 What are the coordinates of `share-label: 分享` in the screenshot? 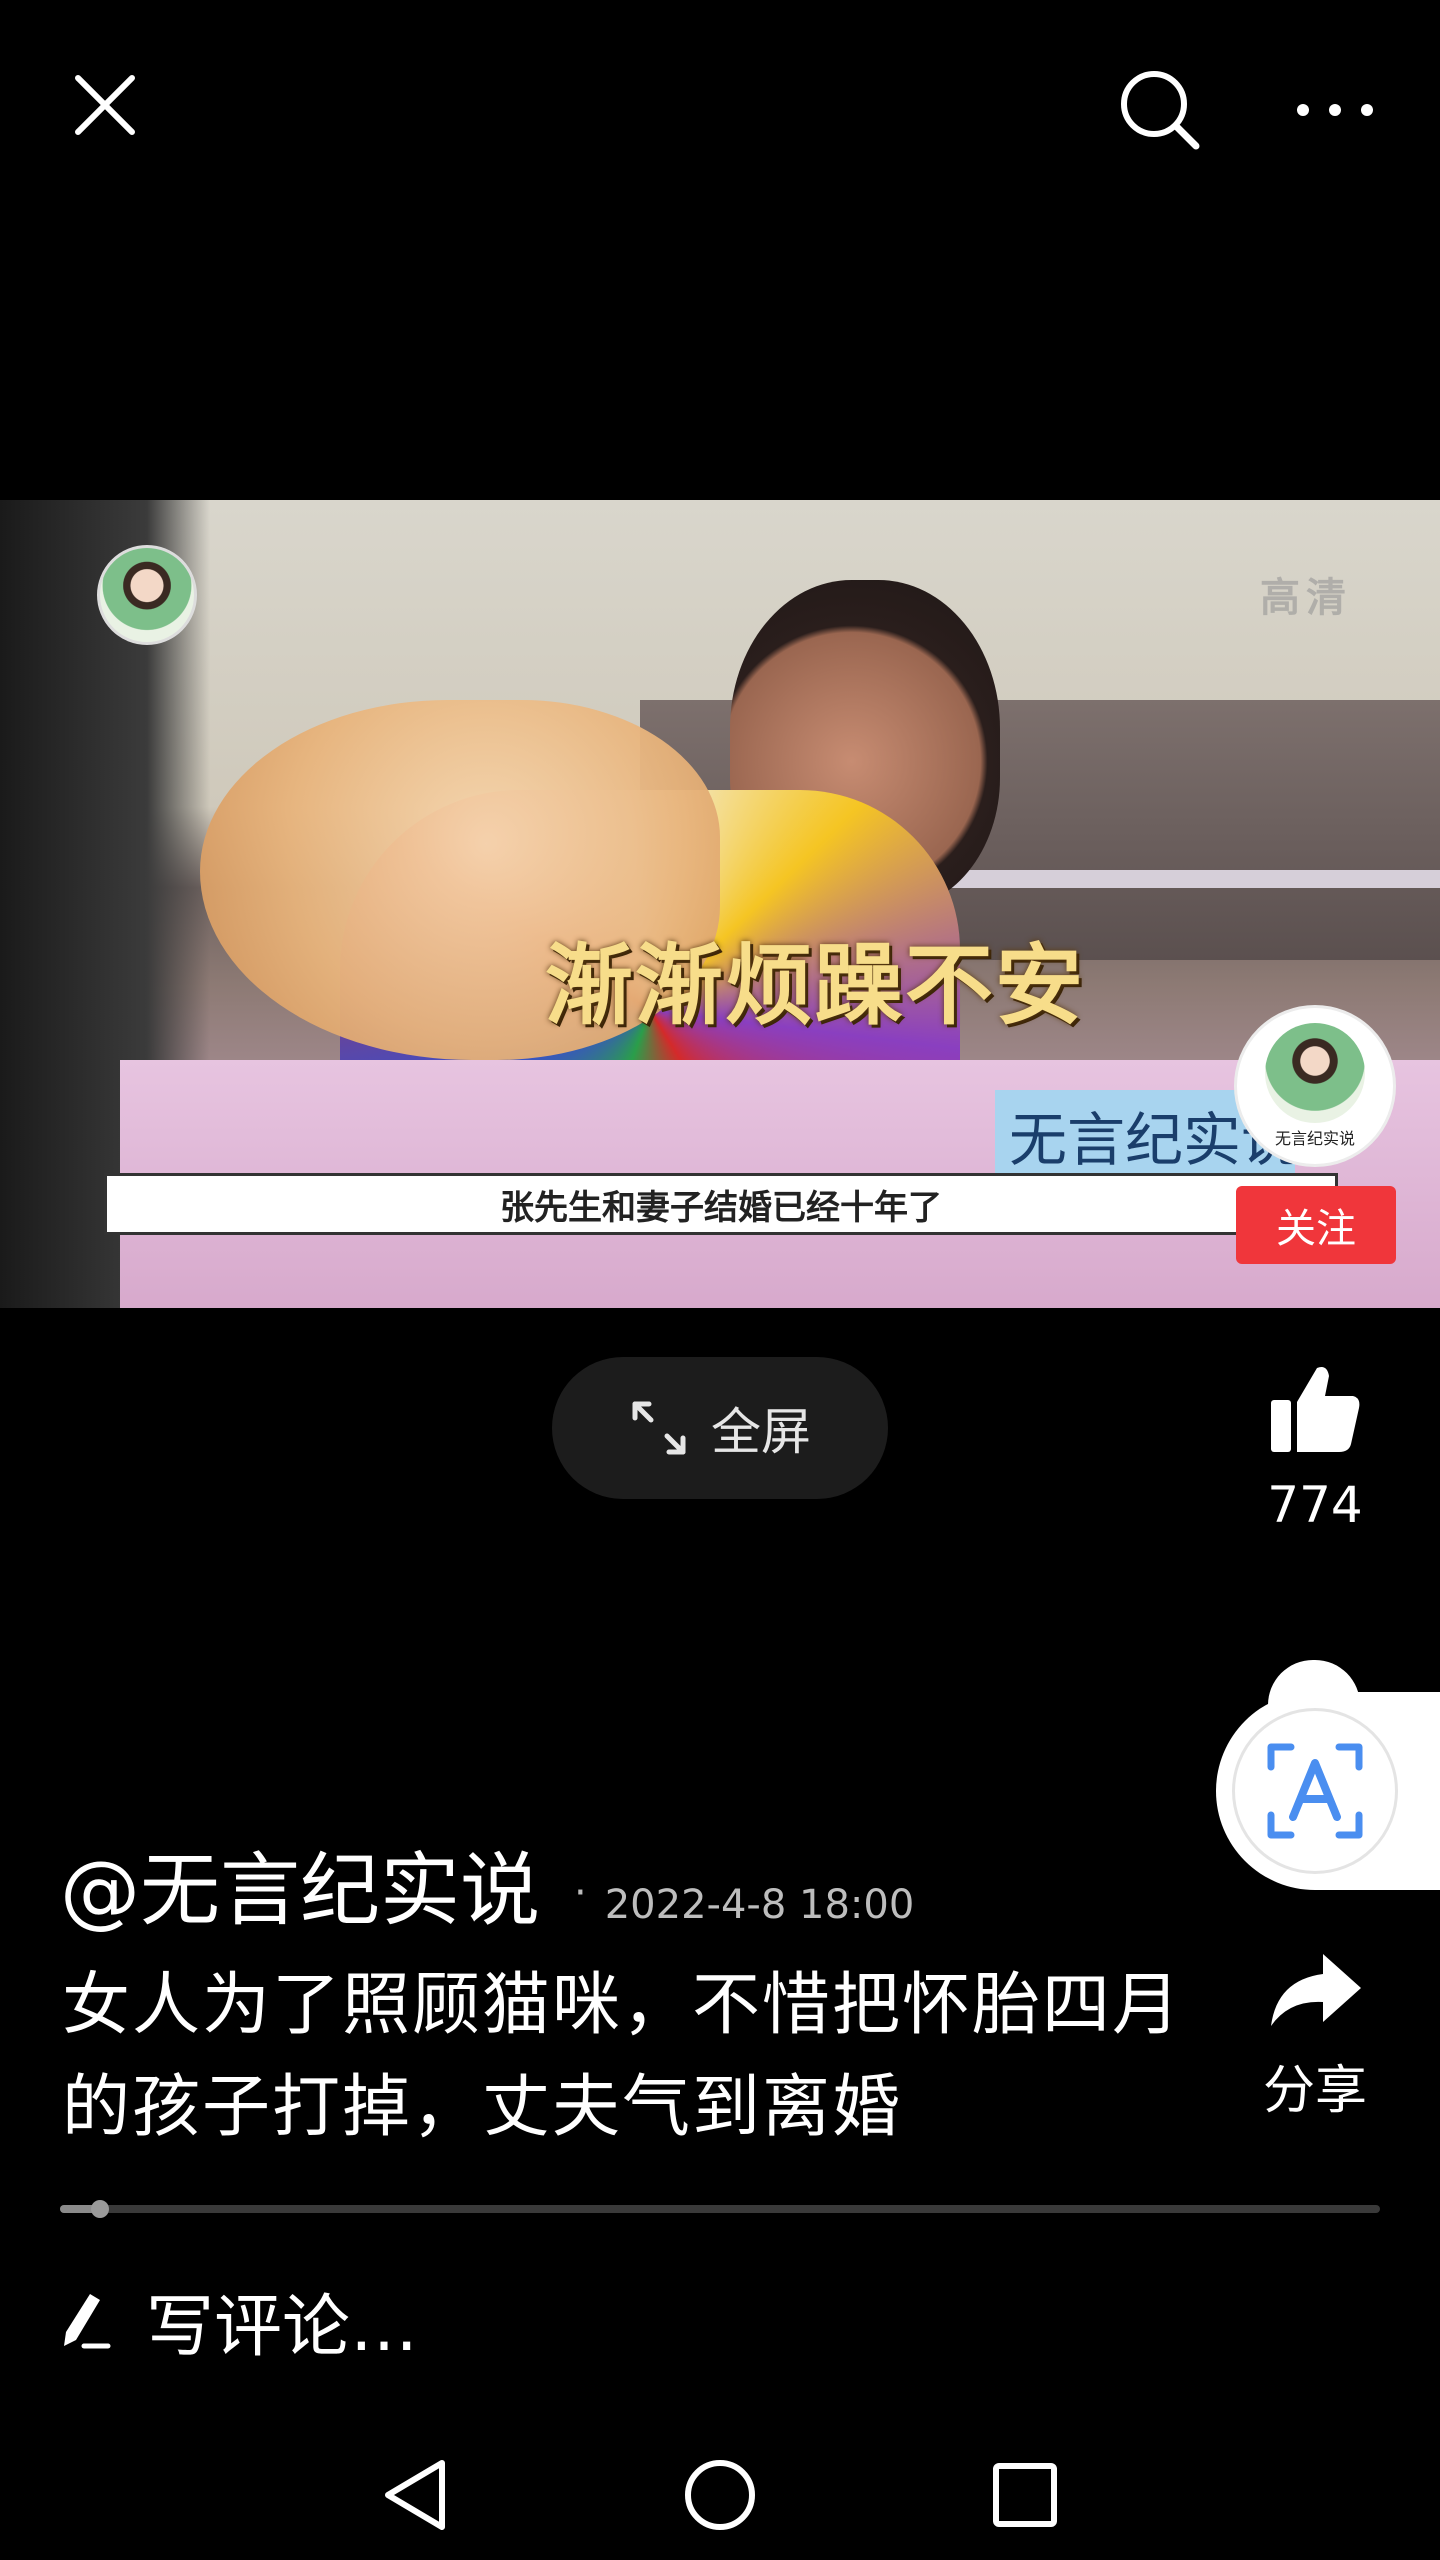 It's located at (1314, 2091).